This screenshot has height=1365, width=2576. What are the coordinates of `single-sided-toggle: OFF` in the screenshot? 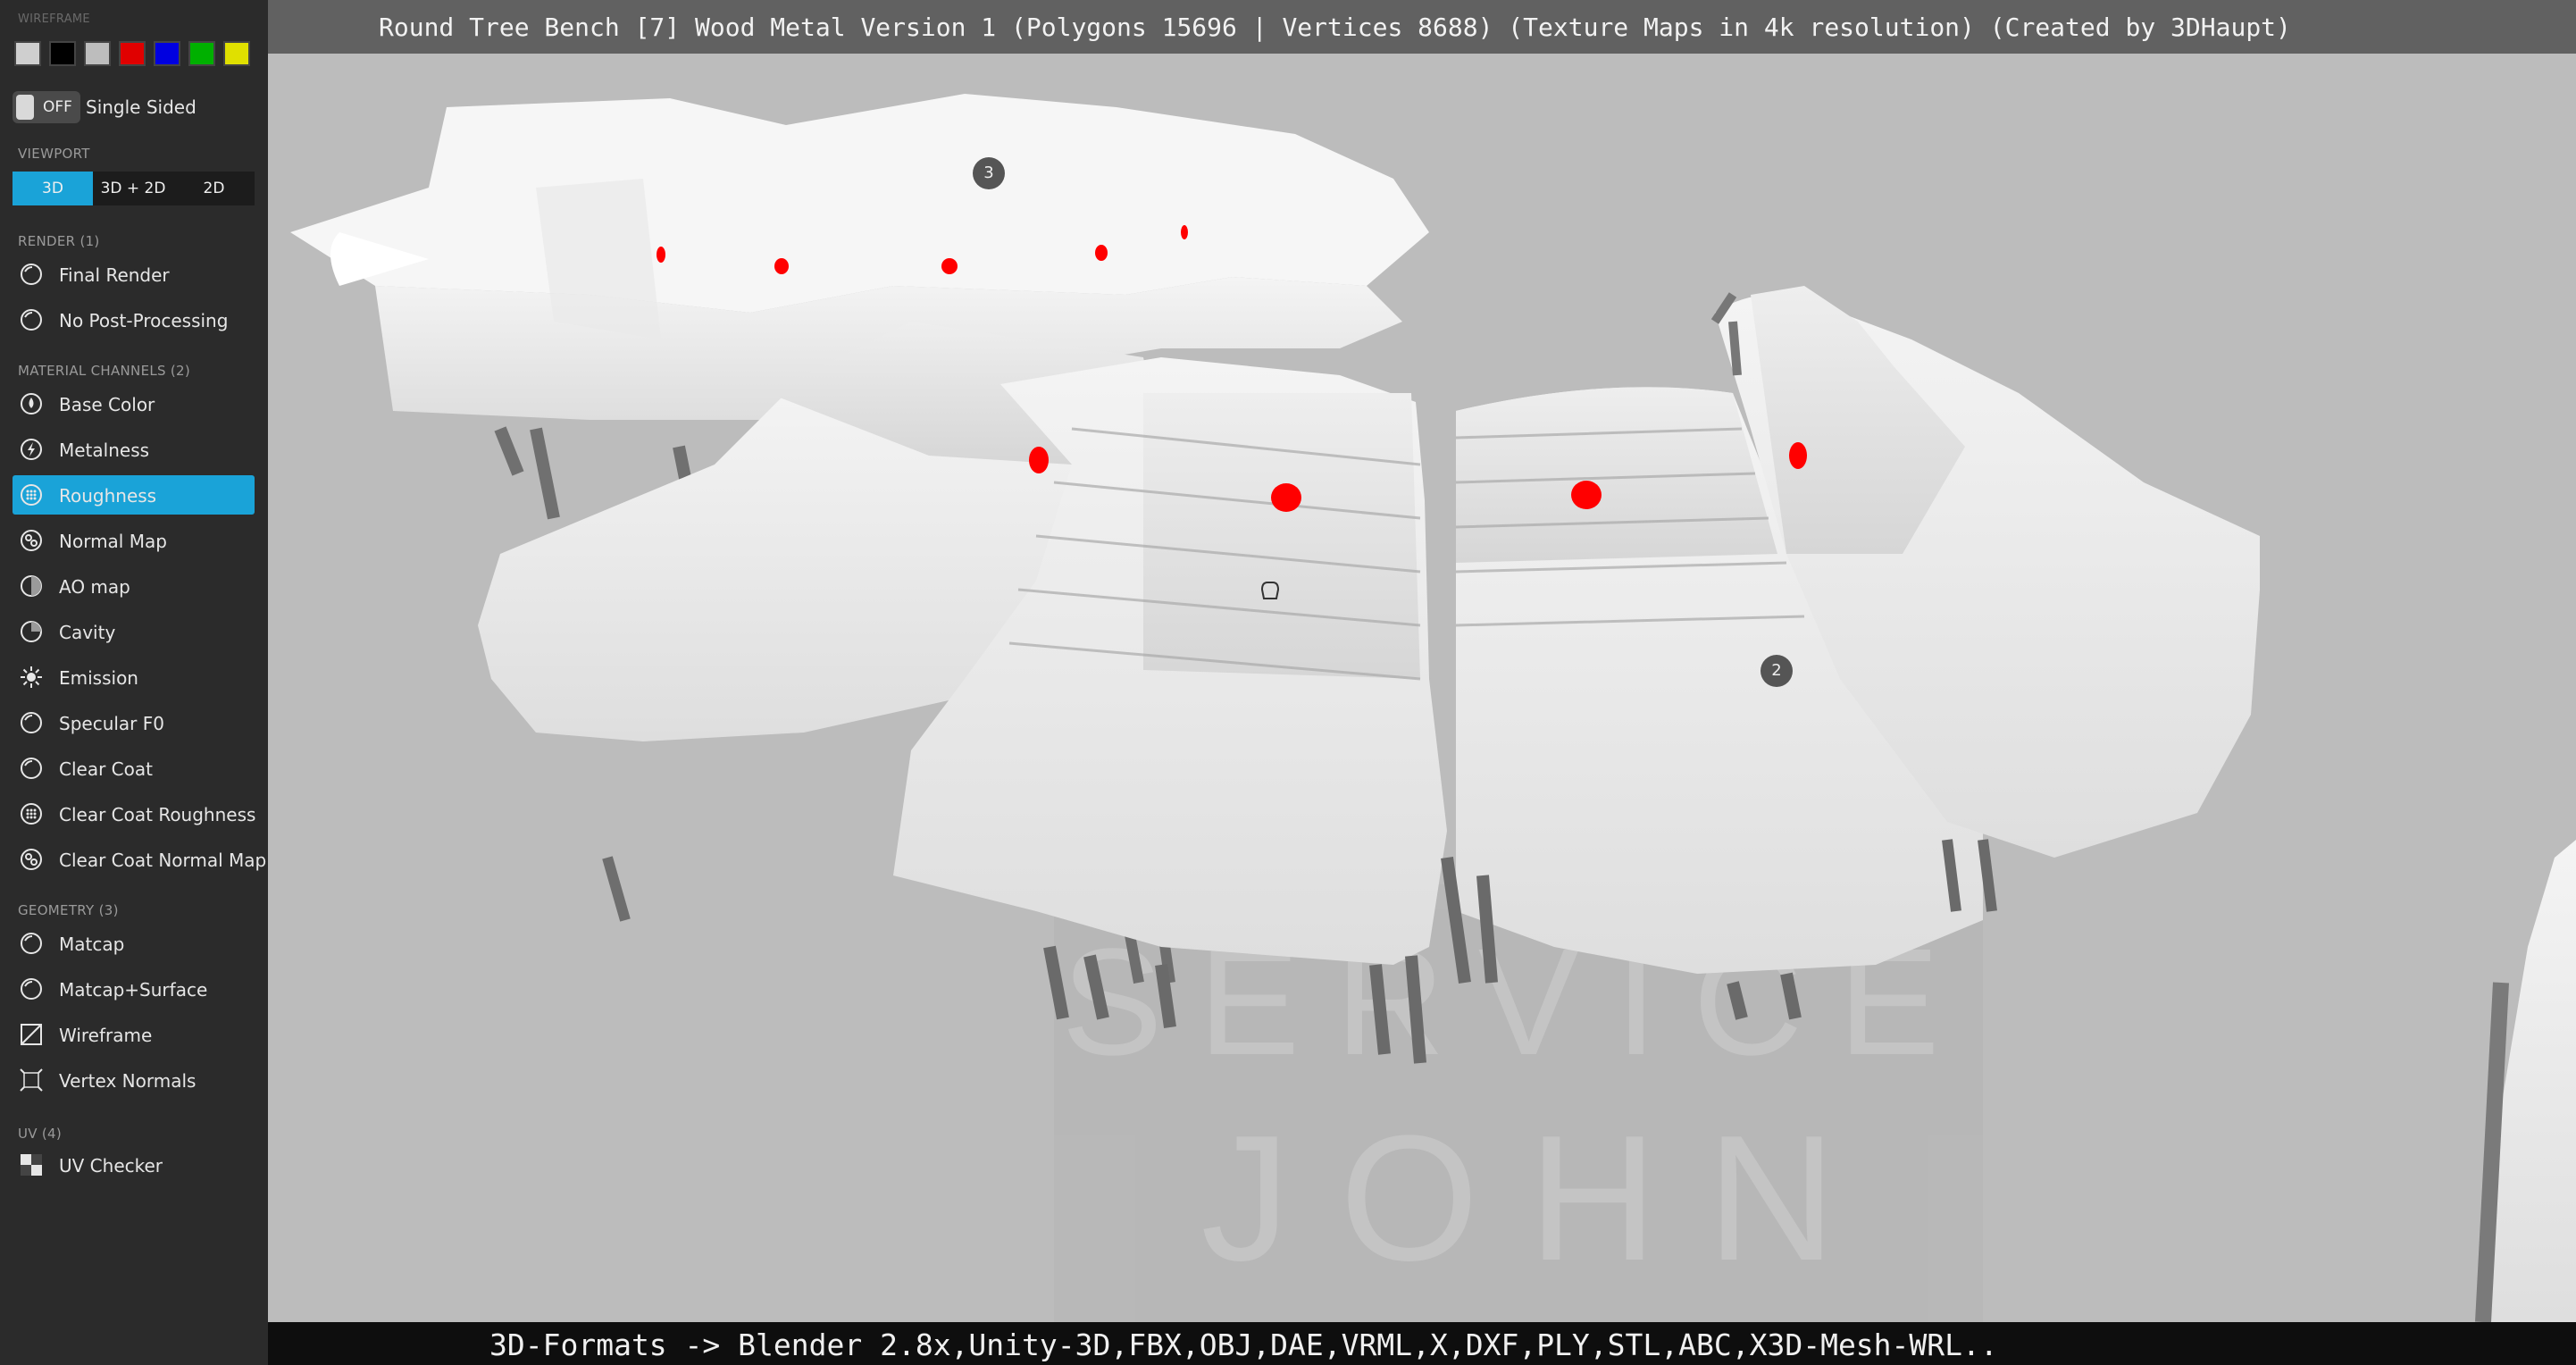 It's located at (47, 107).